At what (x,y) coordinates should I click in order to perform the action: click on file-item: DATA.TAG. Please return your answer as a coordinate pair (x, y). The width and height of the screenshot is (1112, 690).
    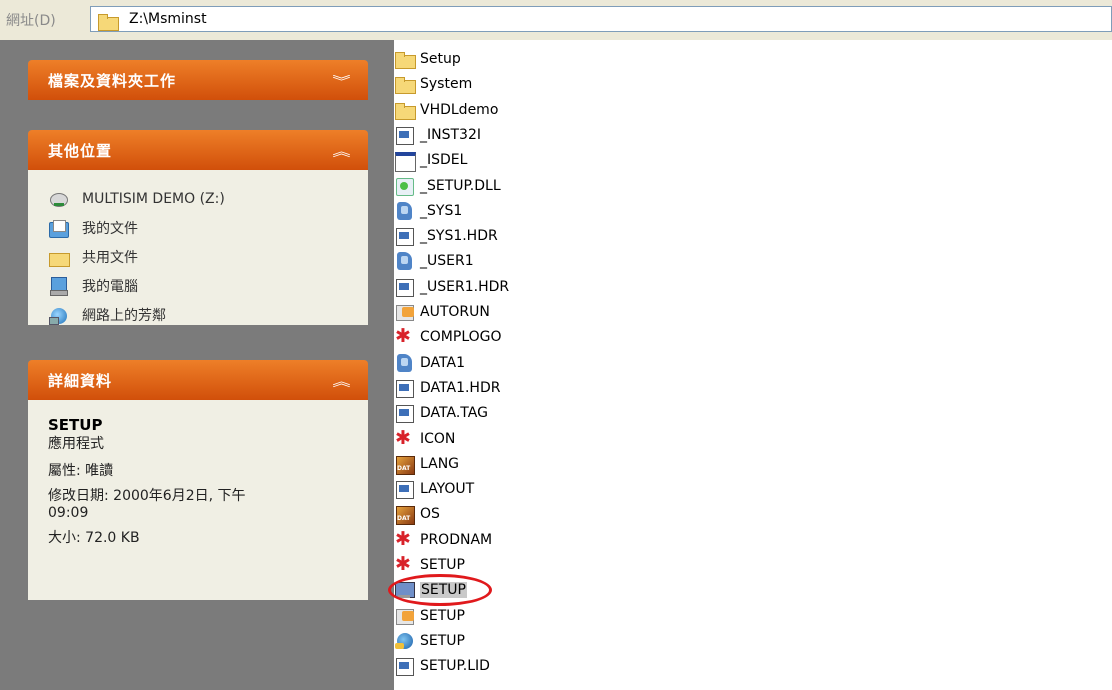
    Looking at the image, I should click on (441, 413).